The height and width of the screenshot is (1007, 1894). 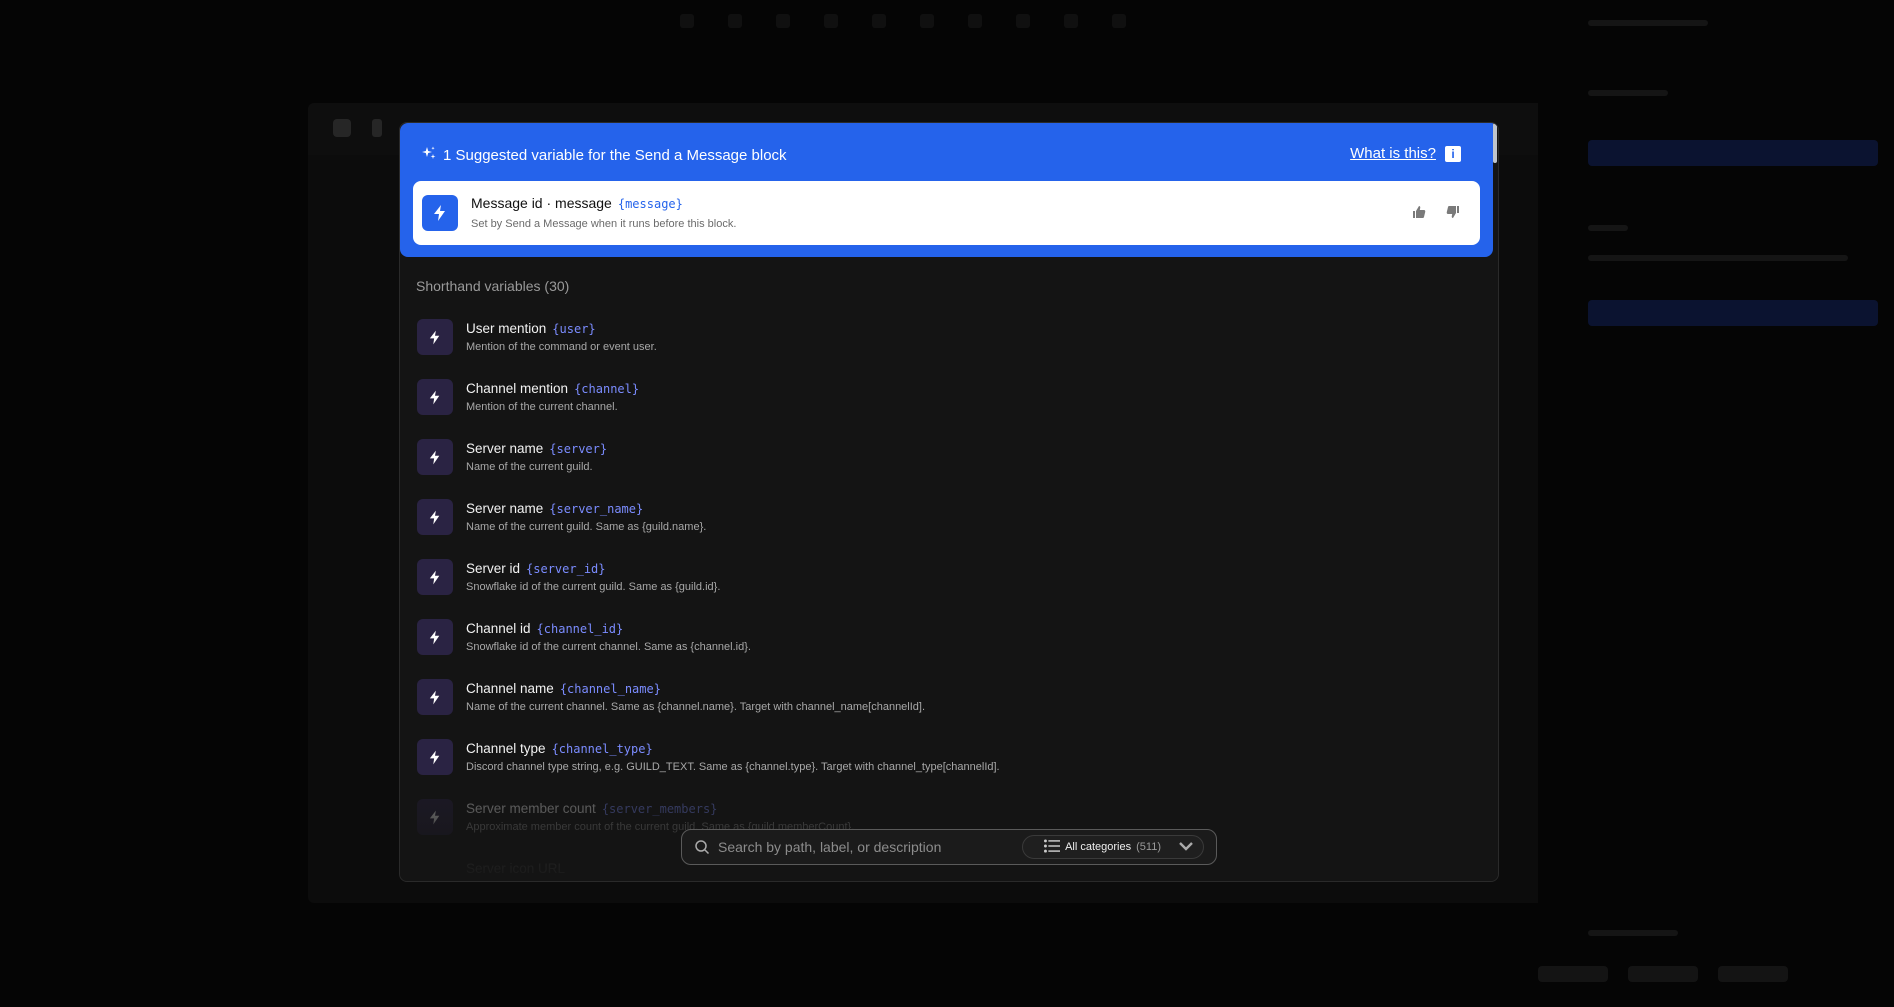 What do you see at coordinates (531, 808) in the screenshot?
I see `variable-label: Server member count` at bounding box center [531, 808].